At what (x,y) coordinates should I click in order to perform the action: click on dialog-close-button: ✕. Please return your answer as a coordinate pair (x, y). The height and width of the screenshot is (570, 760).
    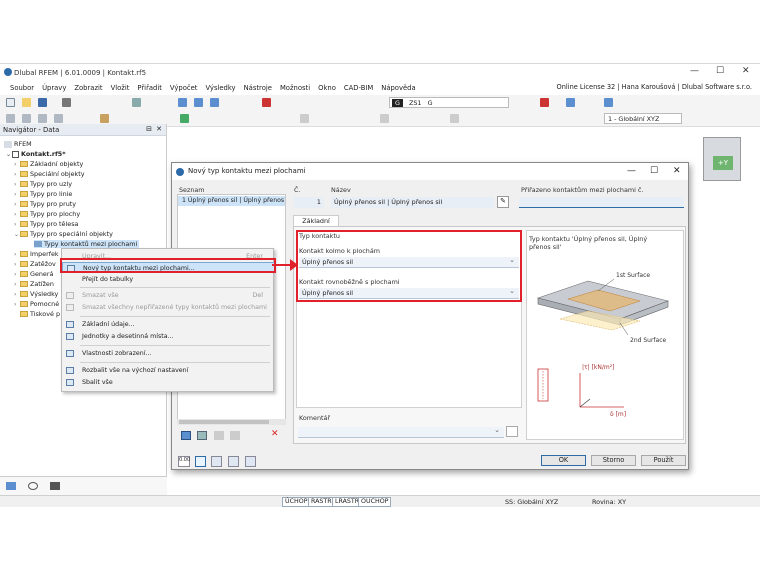
    Looking at the image, I should click on (677, 171).